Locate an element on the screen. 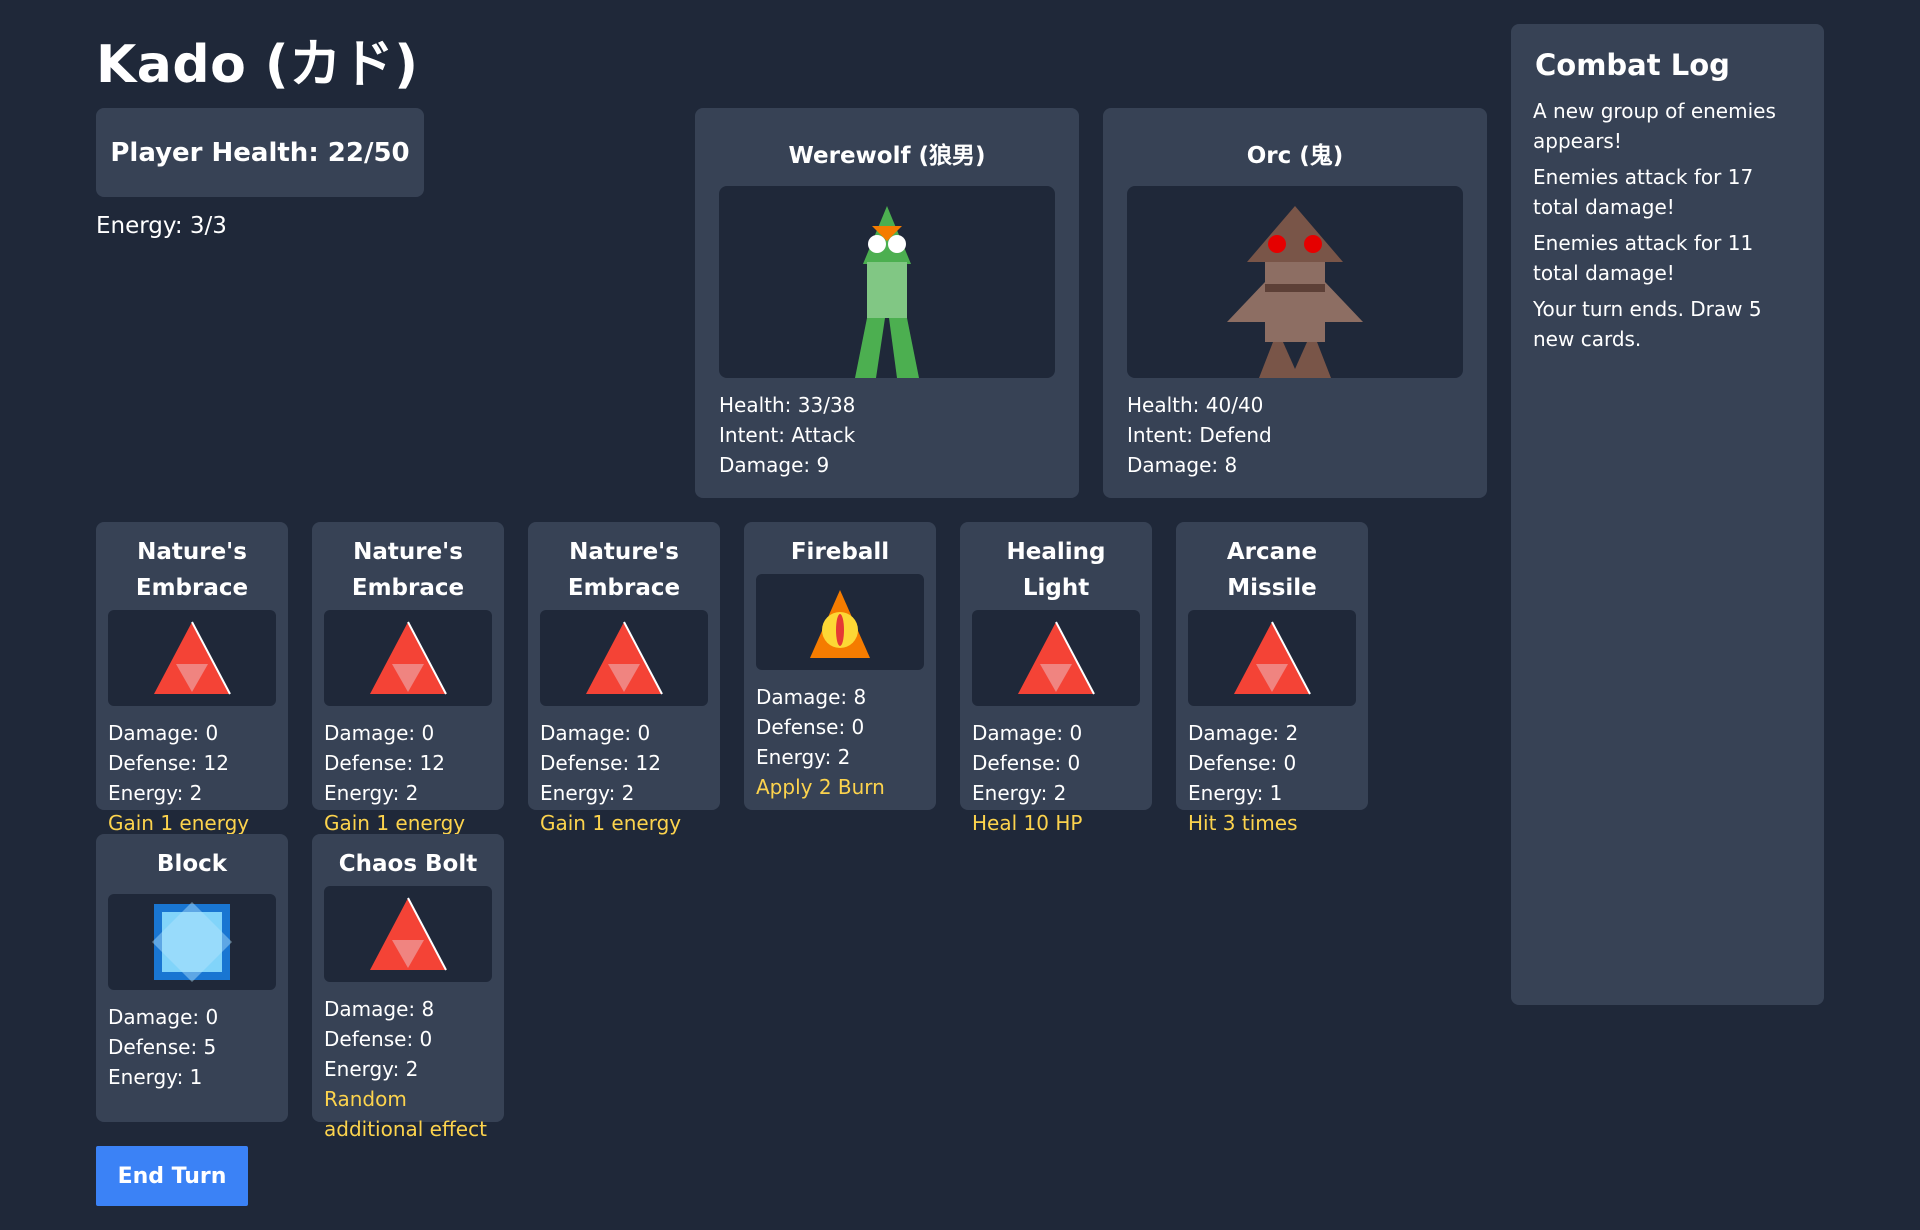 This screenshot has height=1230, width=1920. enemy-damage: Damage: 9 is located at coordinates (774, 465).